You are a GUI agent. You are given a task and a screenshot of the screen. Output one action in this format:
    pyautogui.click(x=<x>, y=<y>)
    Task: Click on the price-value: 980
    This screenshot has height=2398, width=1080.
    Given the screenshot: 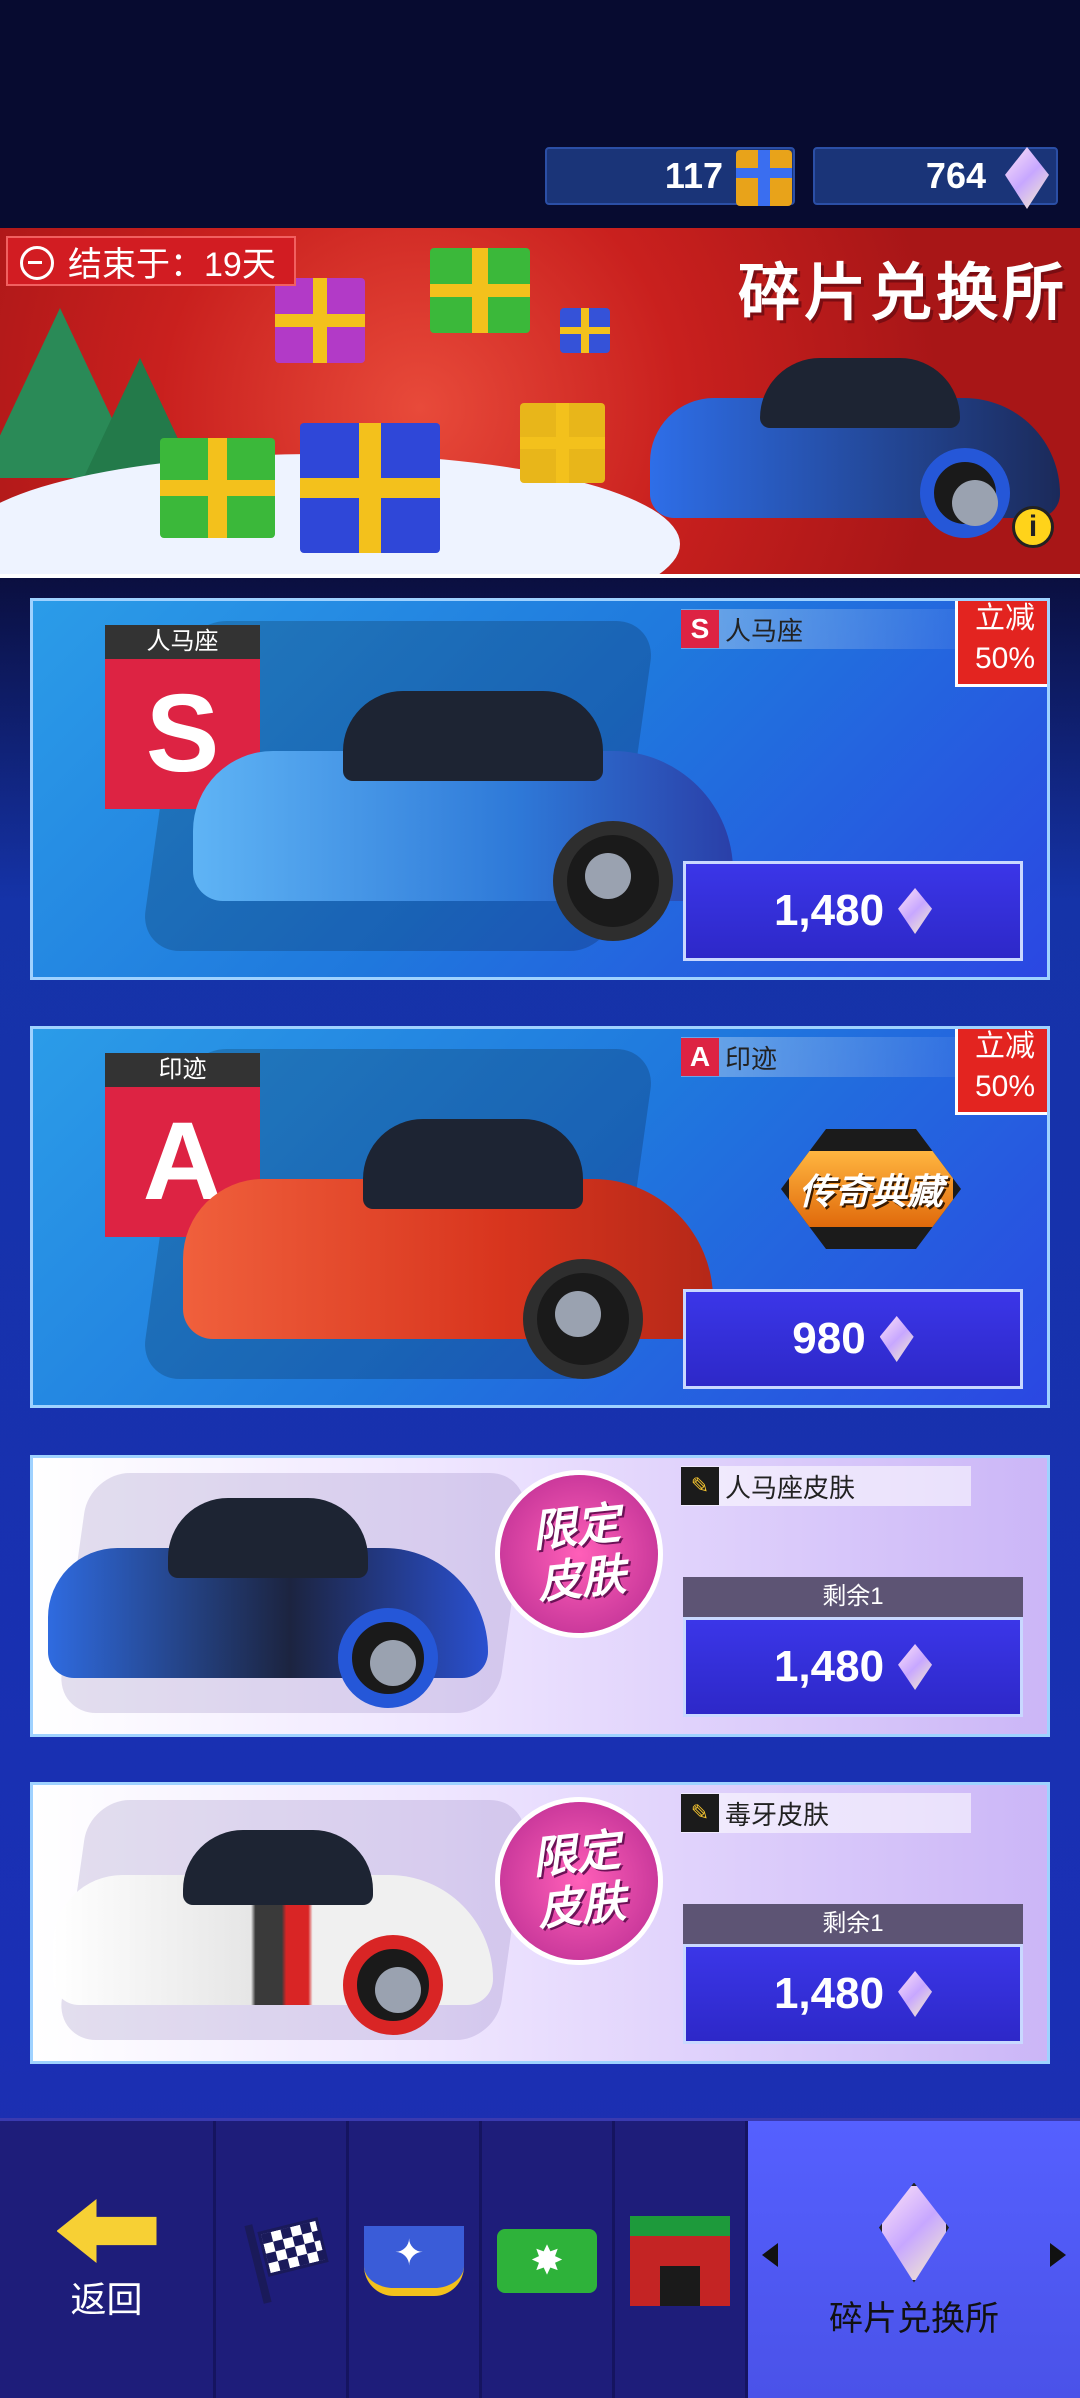 What is the action you would take?
    pyautogui.click(x=829, y=1338)
    